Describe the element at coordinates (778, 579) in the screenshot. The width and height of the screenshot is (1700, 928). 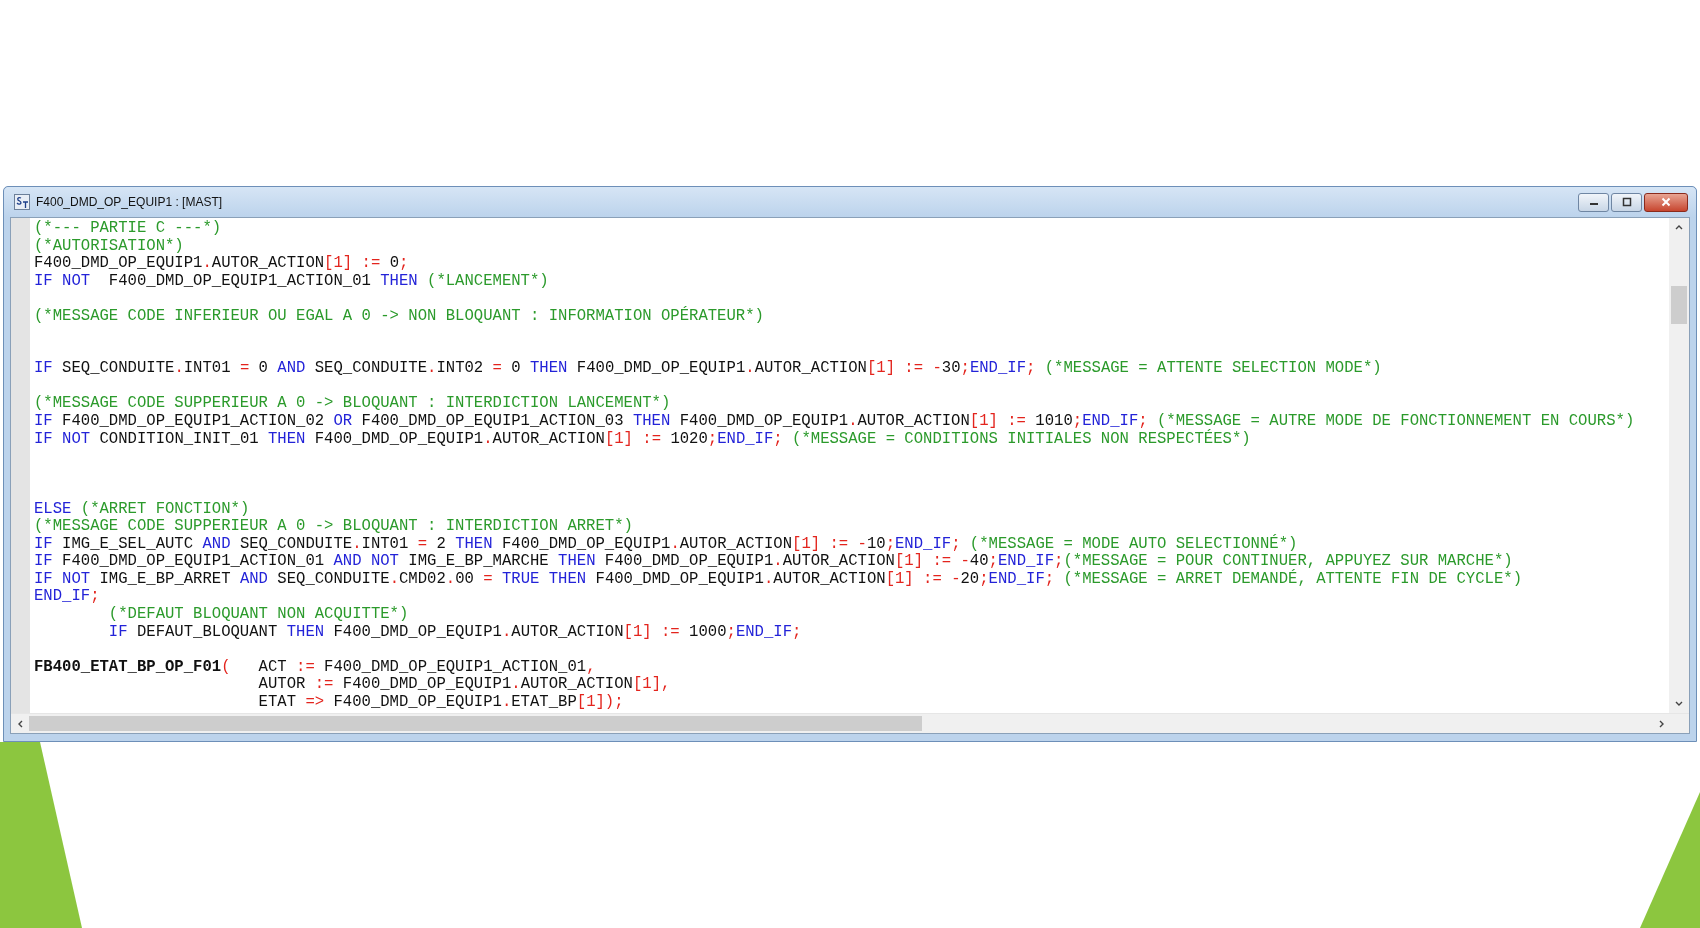
I see `code-line: IF NOT IMG_E_BP_ARRET AND SEQ_CONDUITE.CMD02.00 = TRUE THEN F400_DMD_OP_EQUIP1.AUTOR_ACTION[1] := -20;END_IF; (*MESSAGE = ARRET DEMANDÉ, ATTENTE FIN DE CYCLE*)` at that location.